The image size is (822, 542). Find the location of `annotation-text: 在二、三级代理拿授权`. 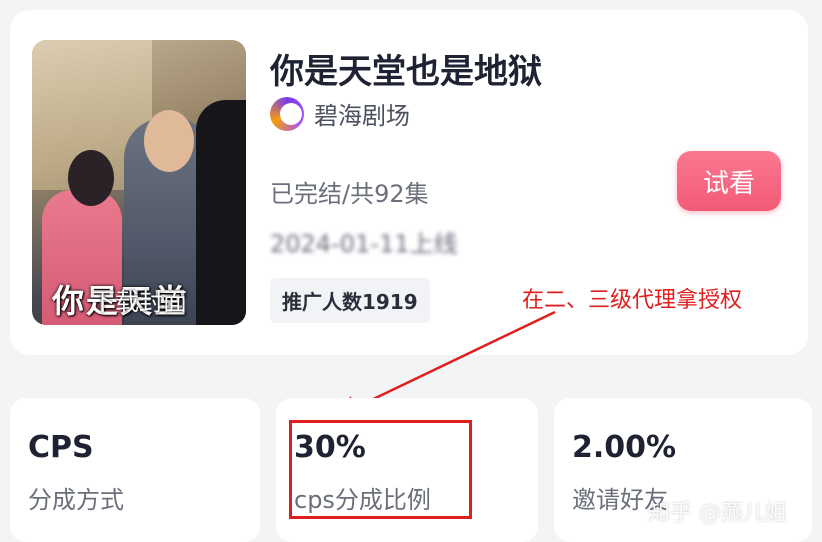

annotation-text: 在二、三级代理拿授权 is located at coordinates (632, 300).